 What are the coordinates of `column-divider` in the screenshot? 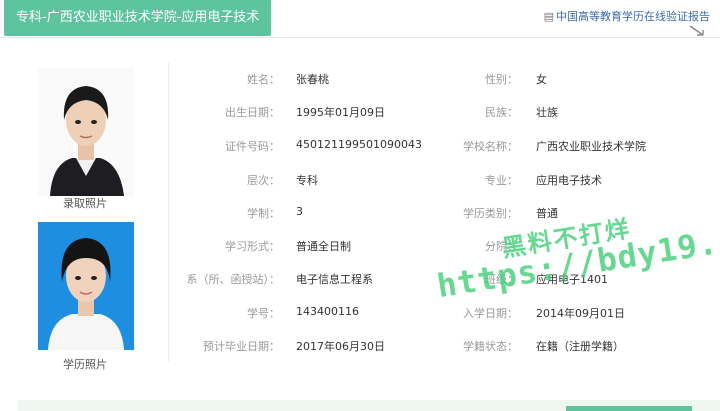 It's located at (168, 212).